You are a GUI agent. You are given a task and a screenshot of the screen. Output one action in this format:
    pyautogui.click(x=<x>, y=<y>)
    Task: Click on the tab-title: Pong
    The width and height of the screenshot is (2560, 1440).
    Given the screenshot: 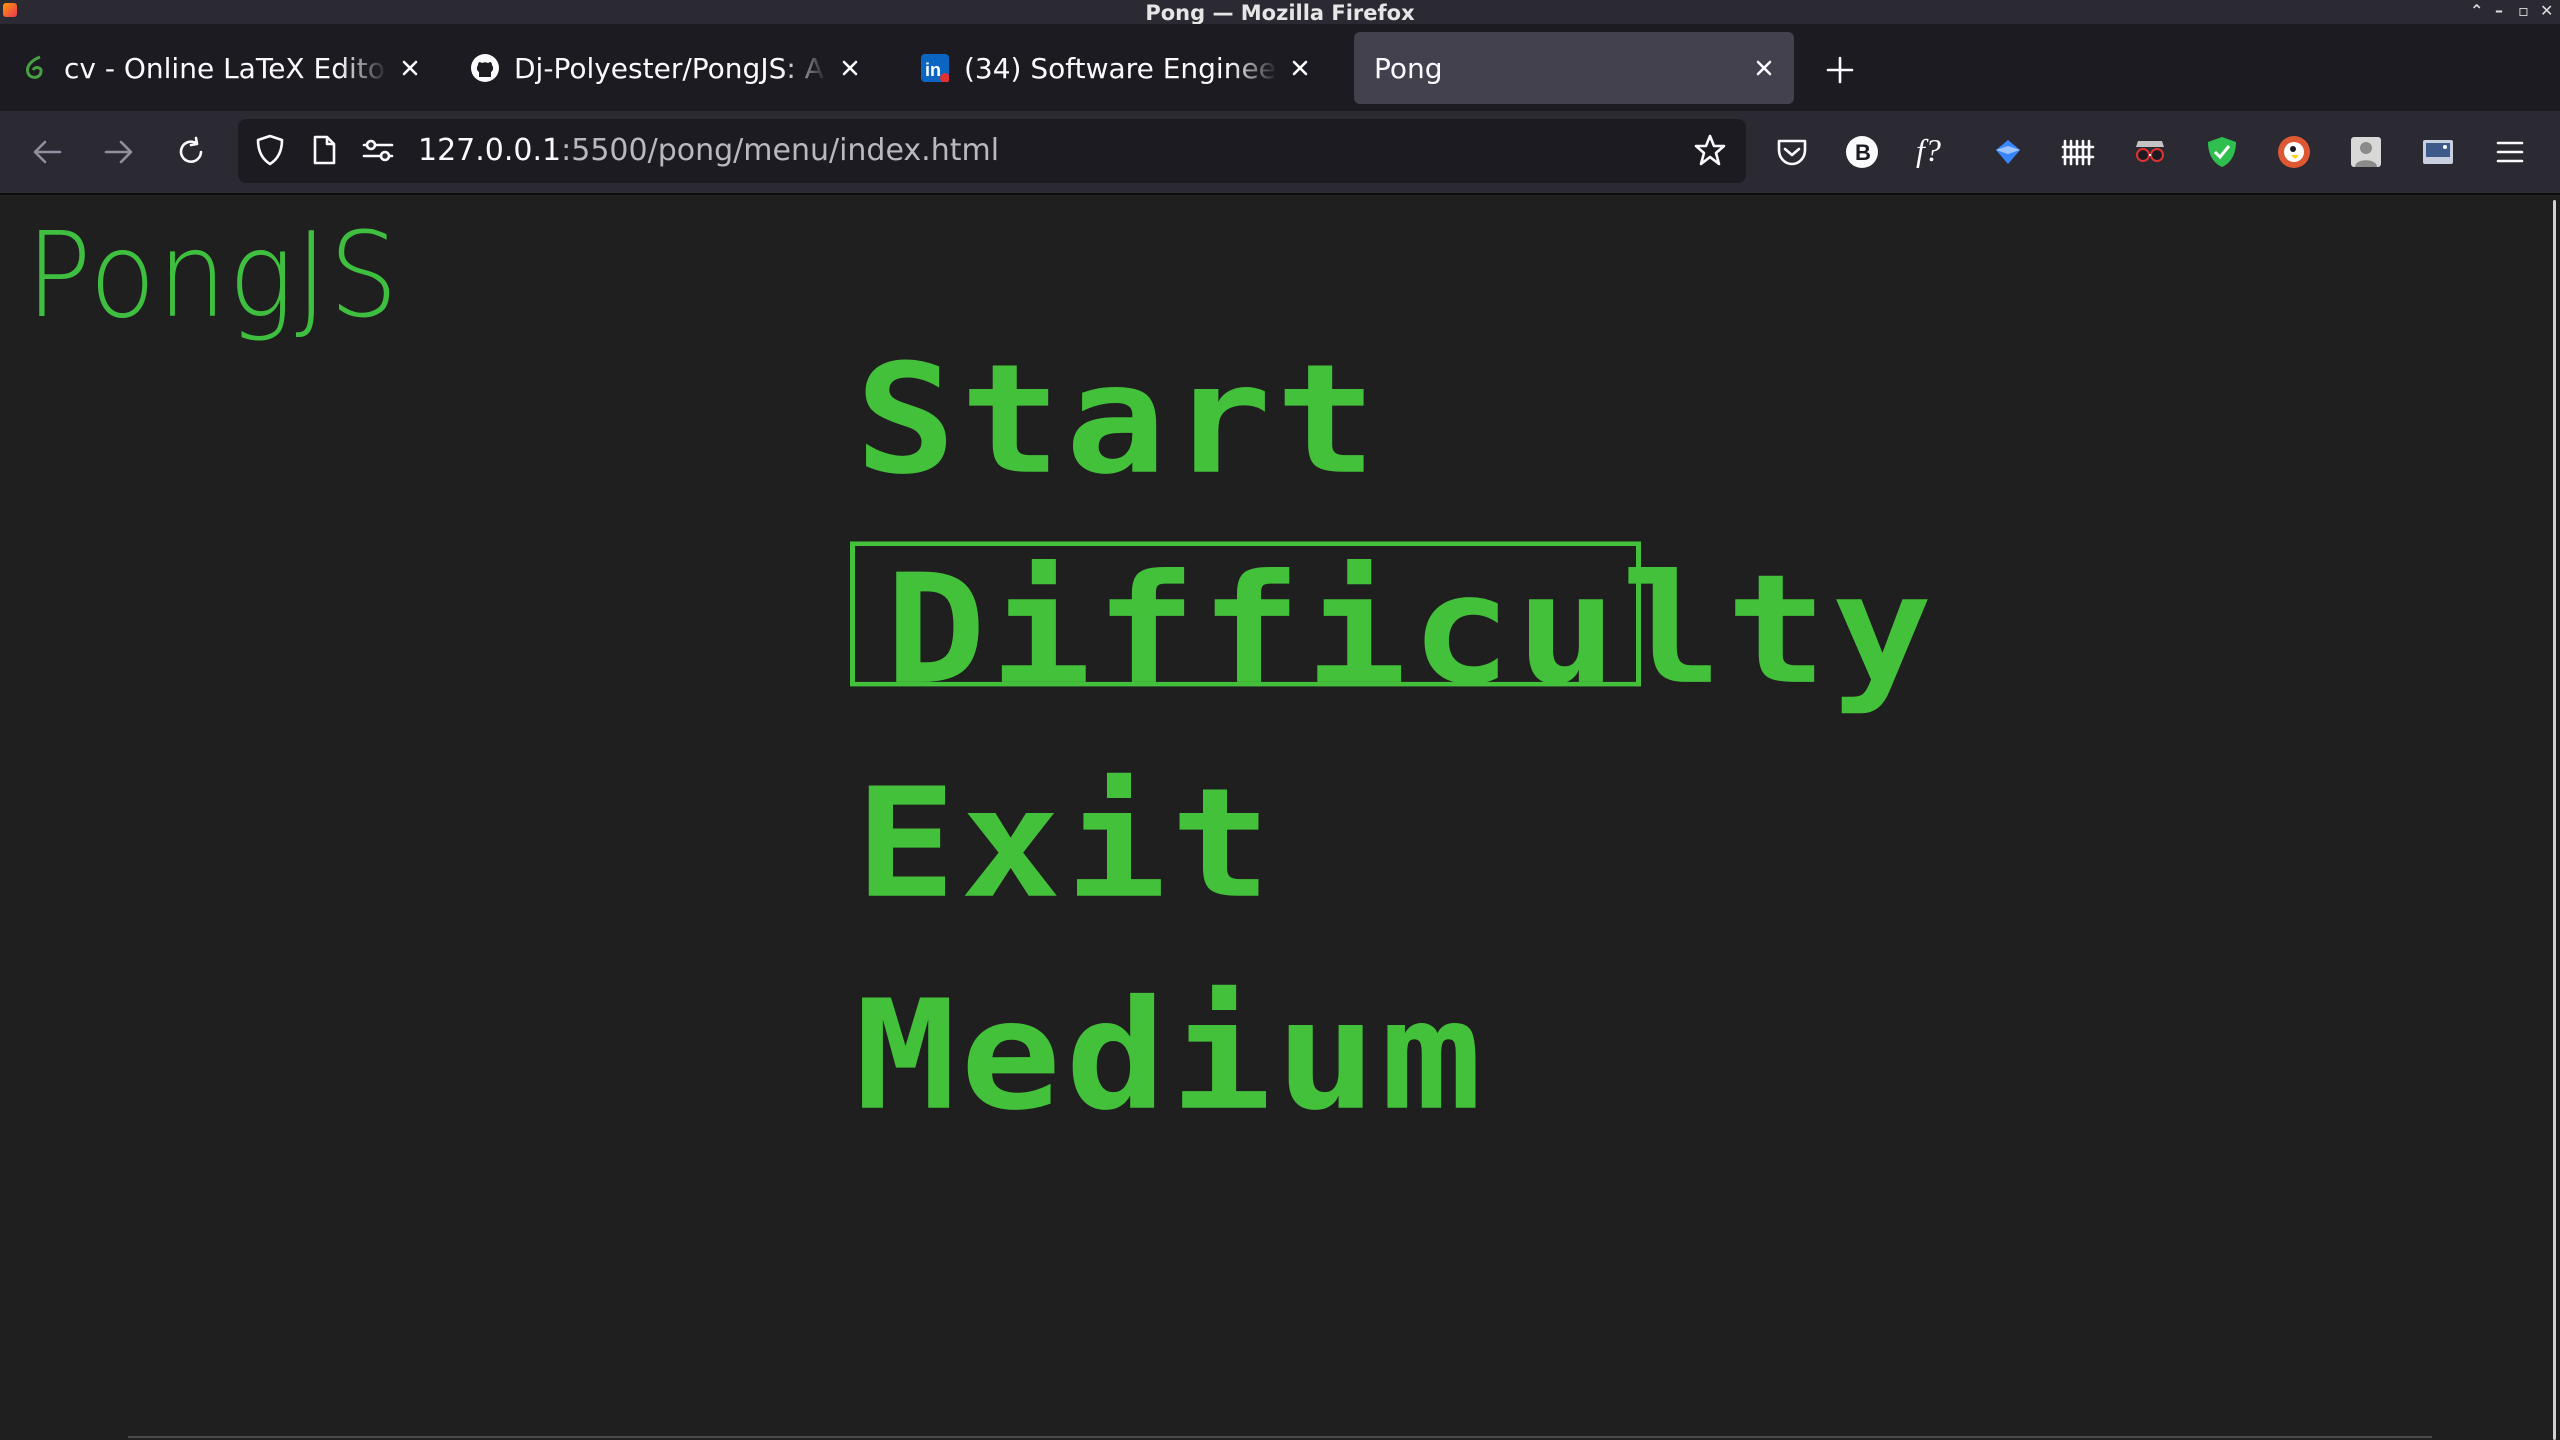 What is the action you would take?
    pyautogui.click(x=1408, y=68)
    